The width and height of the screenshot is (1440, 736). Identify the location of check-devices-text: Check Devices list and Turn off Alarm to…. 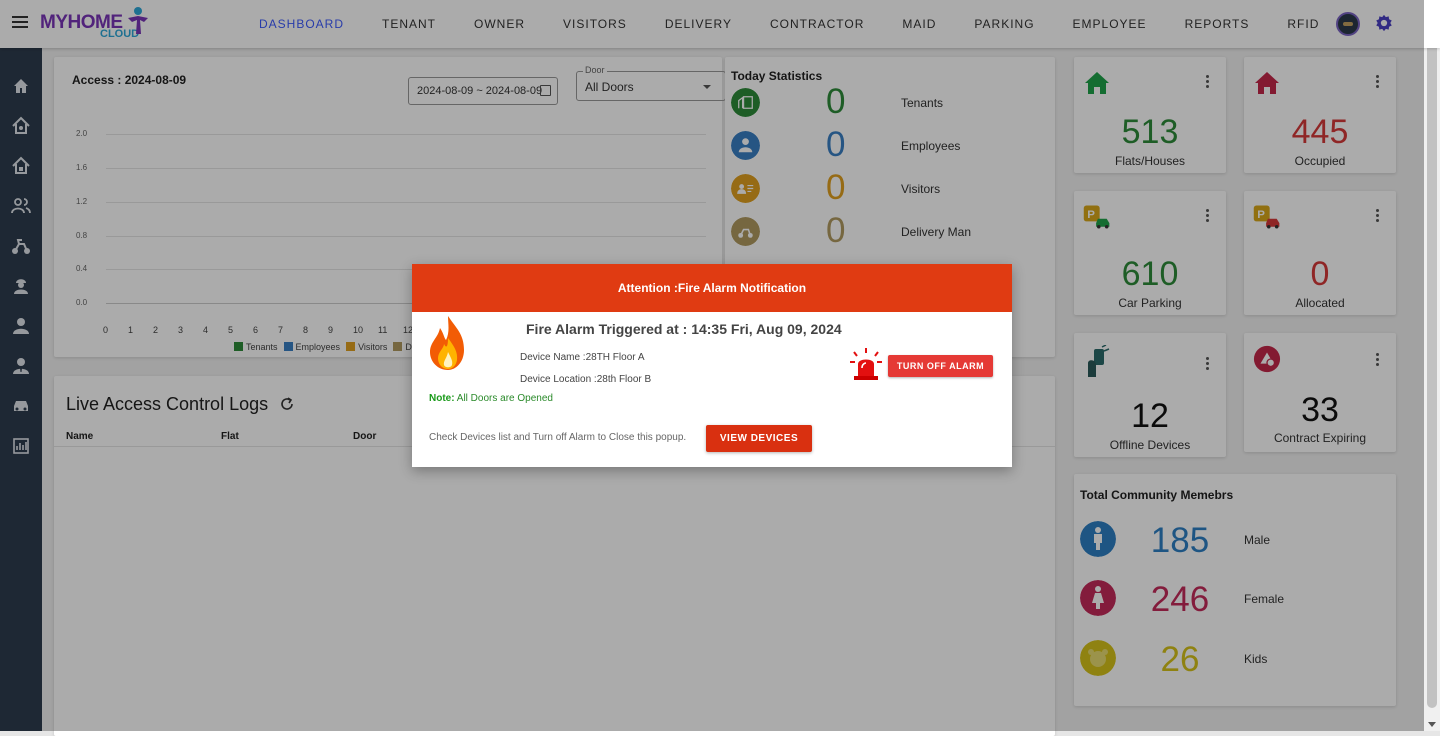
(558, 437).